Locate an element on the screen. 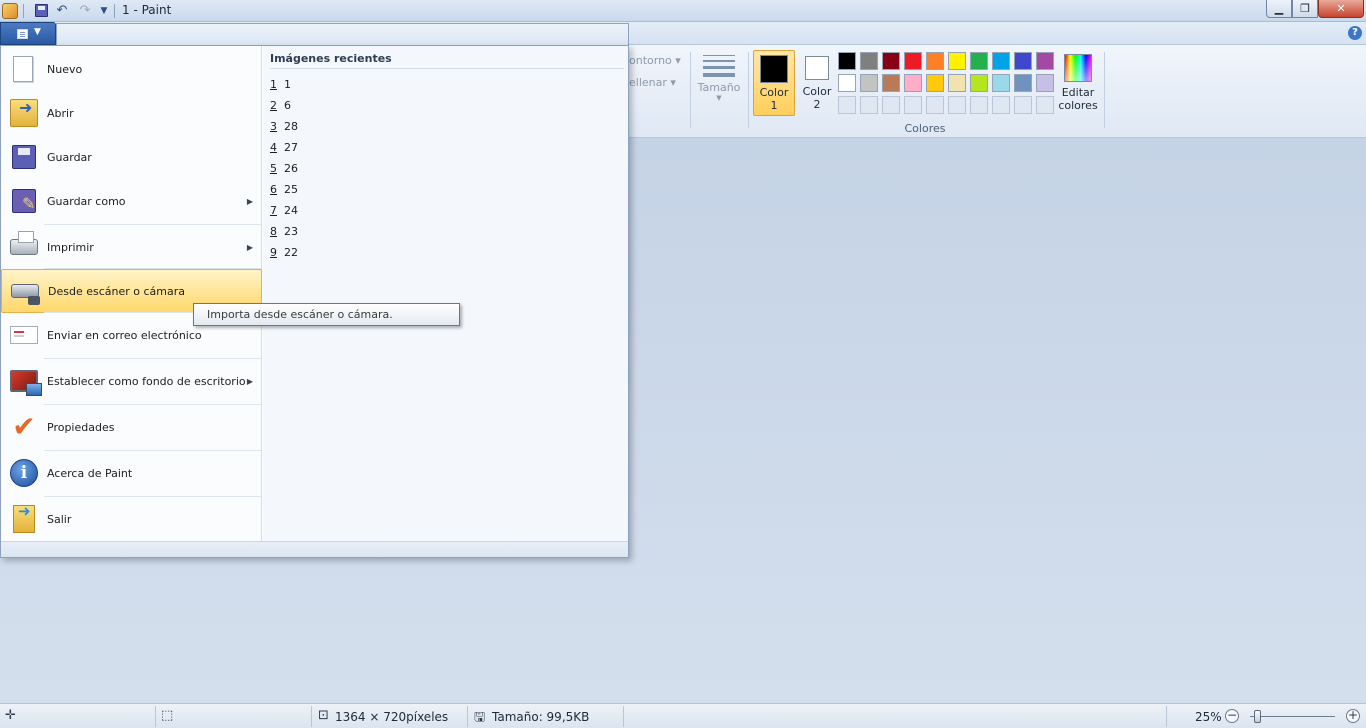  menu-item-label: Desde escáner o cámara is located at coordinates (116, 291).